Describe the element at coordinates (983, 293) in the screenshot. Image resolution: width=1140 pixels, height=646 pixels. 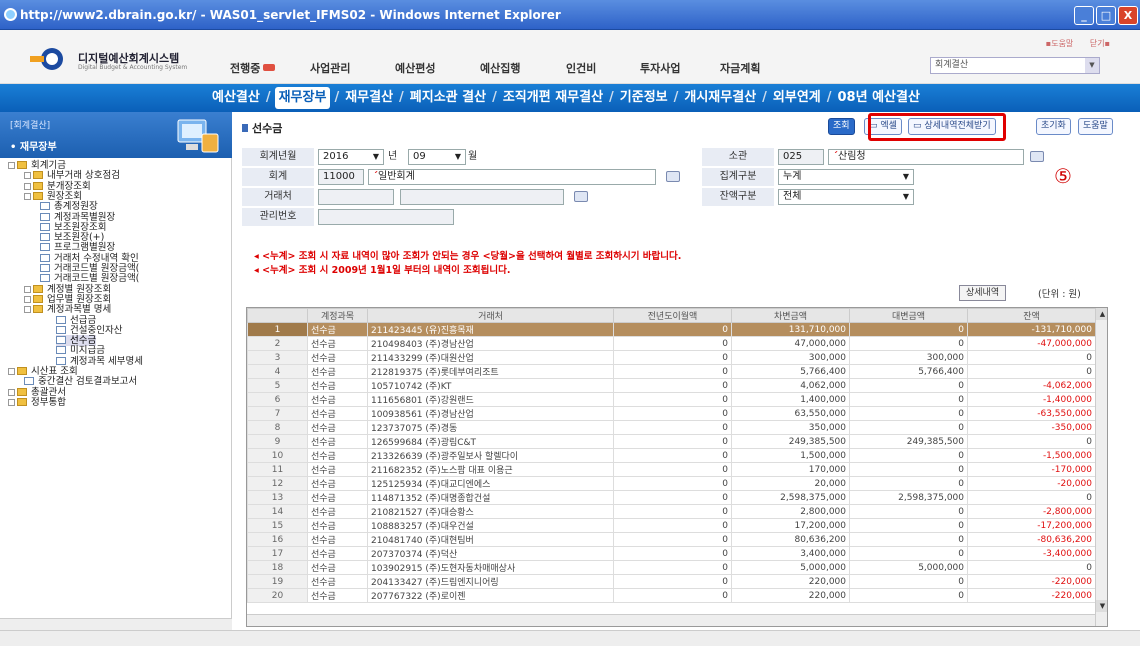
I see `detail-button: 상세내역` at that location.